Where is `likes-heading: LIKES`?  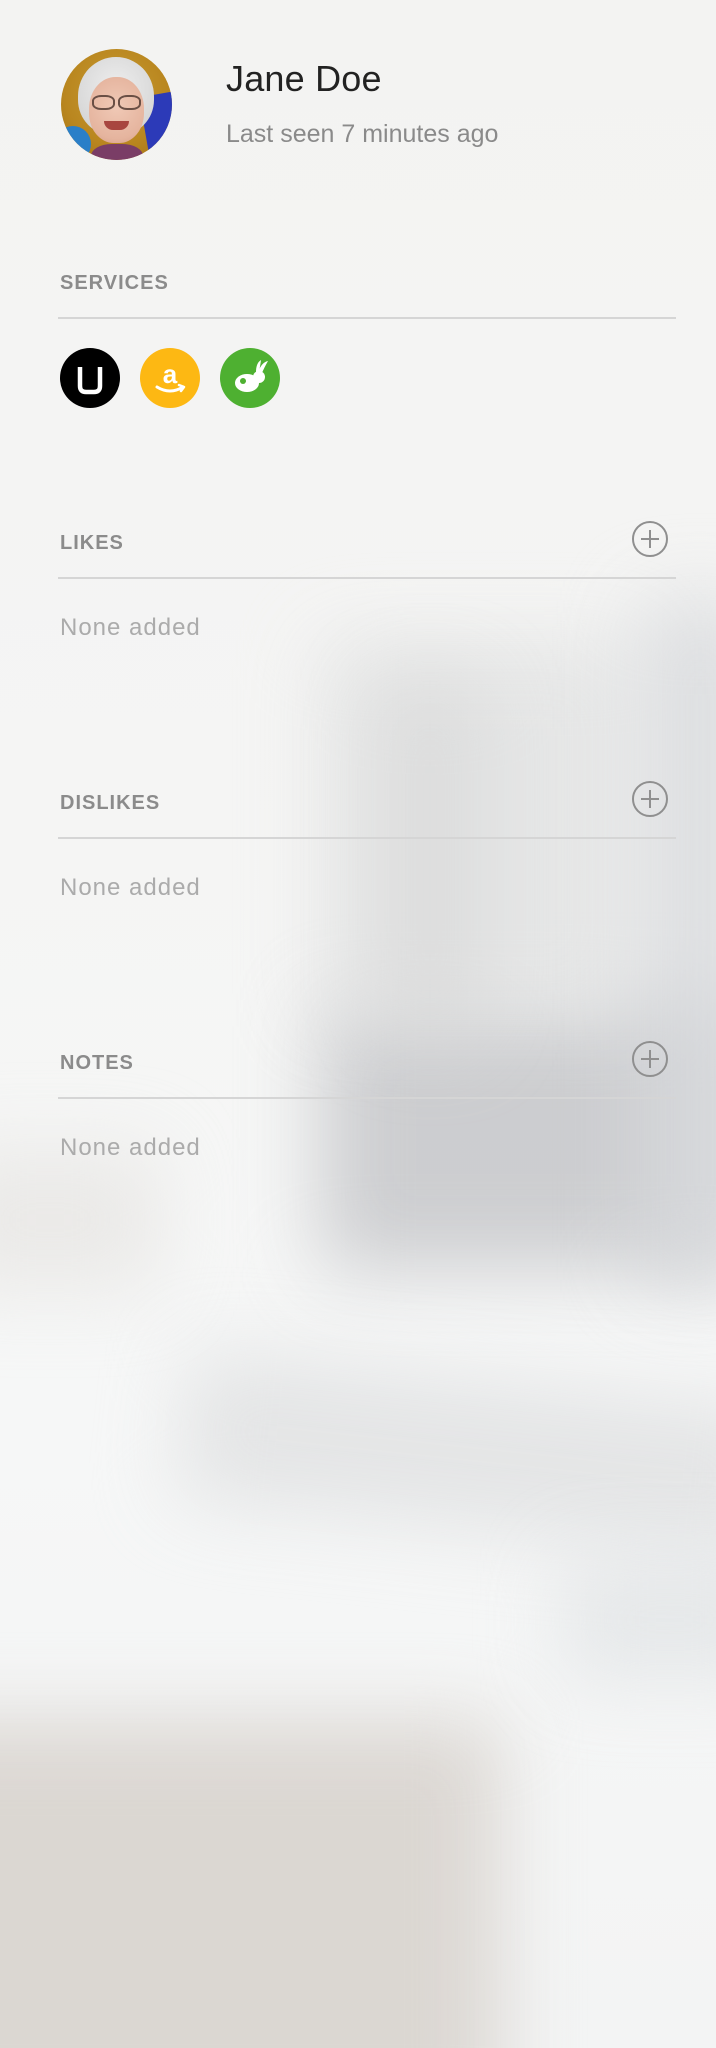 likes-heading: LIKES is located at coordinates (92, 543).